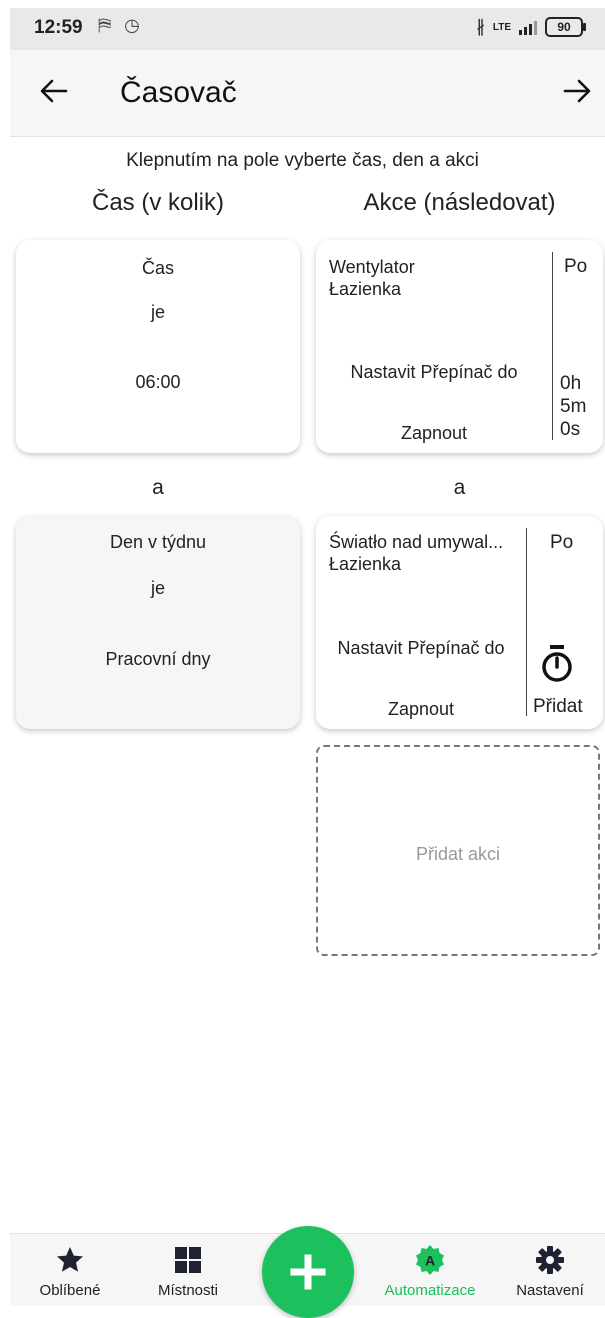 This screenshot has width=605, height=1318. What do you see at coordinates (307, 93) in the screenshot?
I see `app-bar: Časovač` at bounding box center [307, 93].